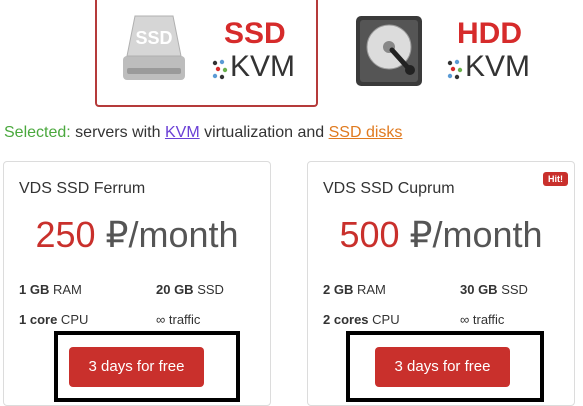 The height and width of the screenshot is (406, 583). Describe the element at coordinates (263, 66) in the screenshot. I see `ssd-virt-label: KVM` at that location.